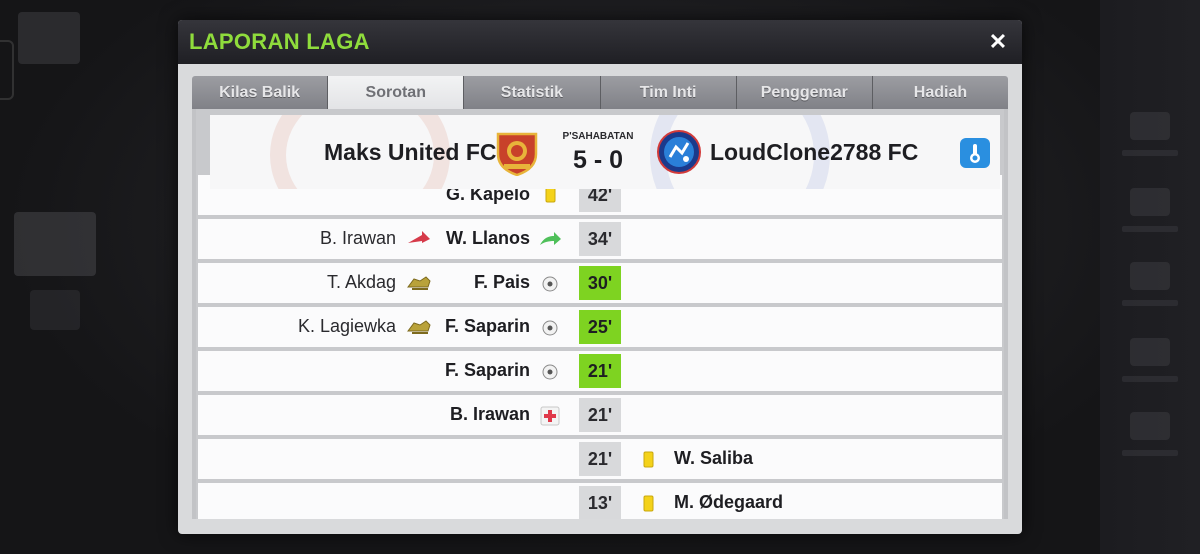 Image resolution: width=1200 pixels, height=554 pixels. I want to click on event-minute: 34', so click(600, 239).